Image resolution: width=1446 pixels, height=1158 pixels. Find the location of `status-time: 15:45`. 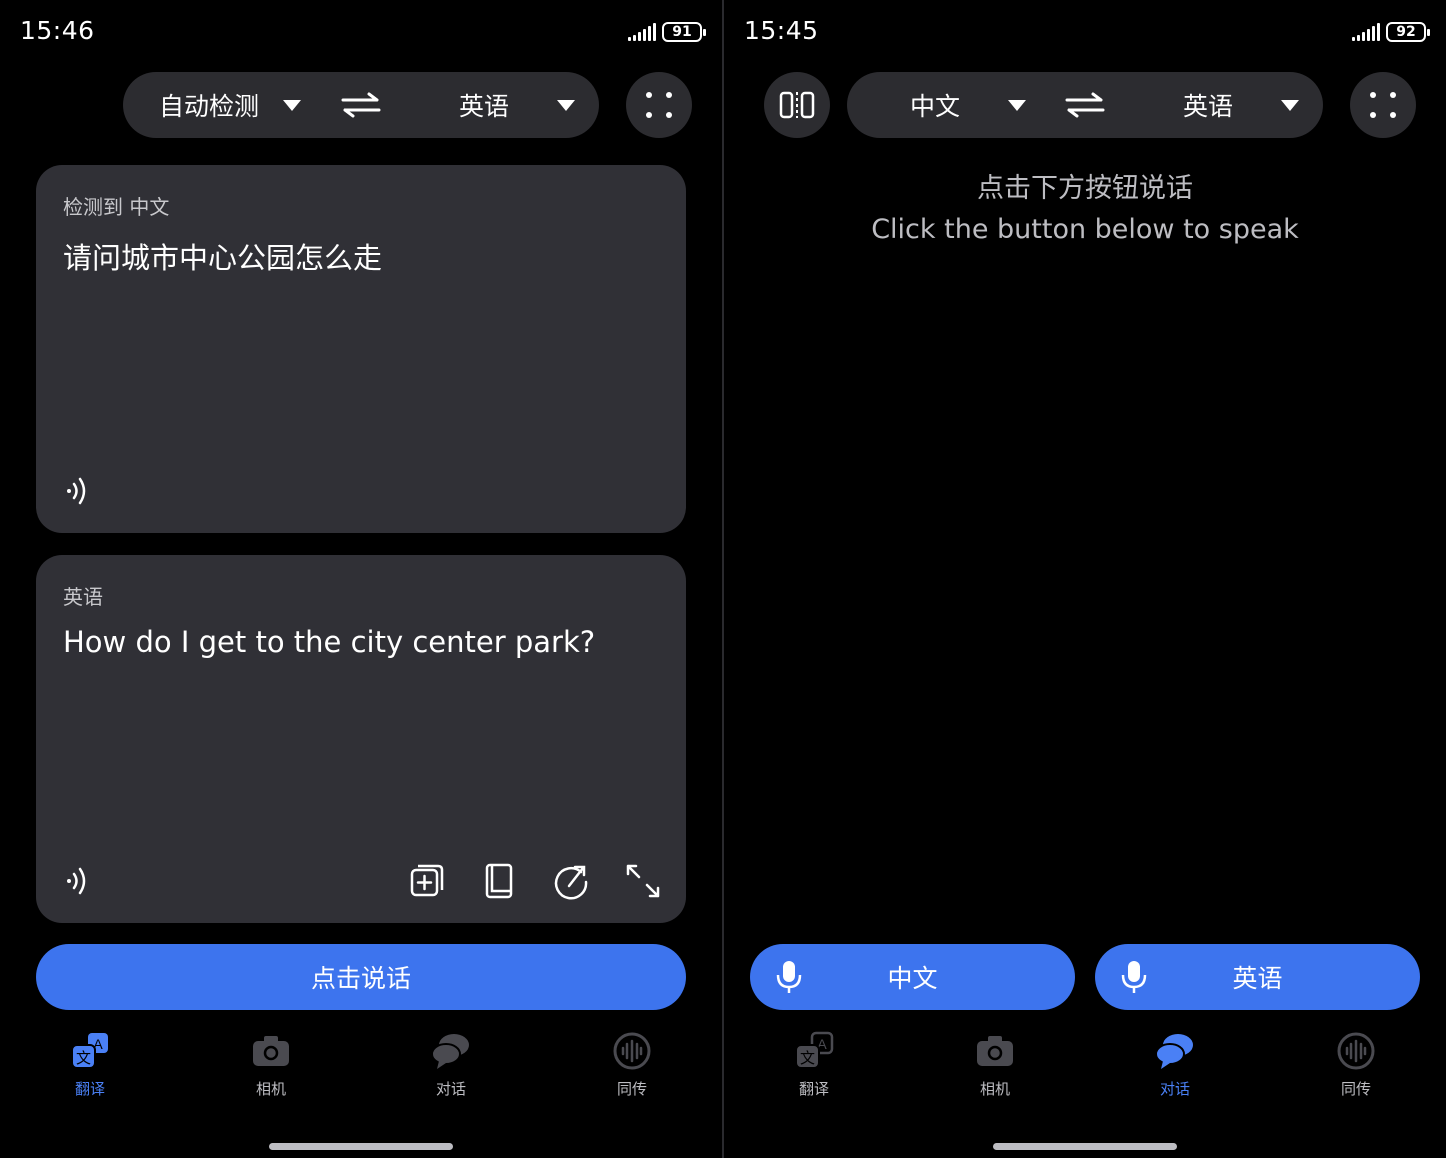

status-time: 15:45 is located at coordinates (781, 30).